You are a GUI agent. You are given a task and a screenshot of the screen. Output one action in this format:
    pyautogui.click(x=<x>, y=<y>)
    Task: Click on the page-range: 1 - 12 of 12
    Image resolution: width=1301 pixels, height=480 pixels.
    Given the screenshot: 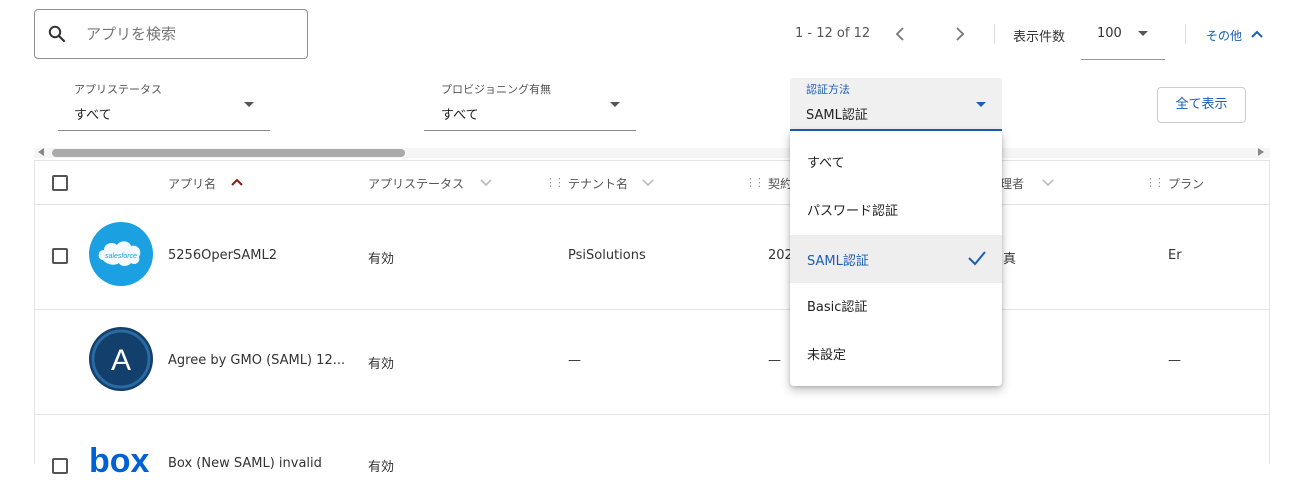 What is the action you would take?
    pyautogui.click(x=833, y=33)
    